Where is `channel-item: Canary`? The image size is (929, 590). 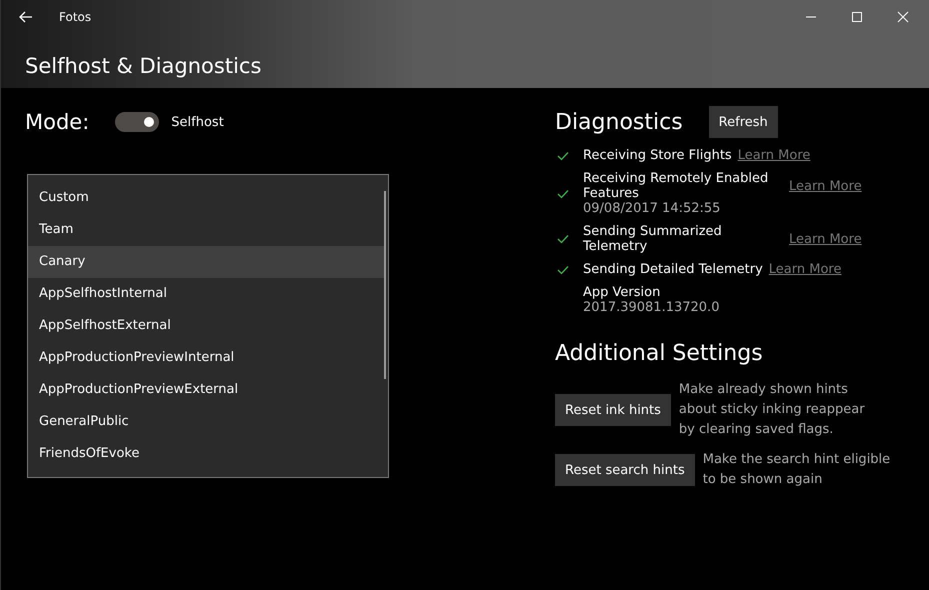 channel-item: Canary is located at coordinates (206, 262).